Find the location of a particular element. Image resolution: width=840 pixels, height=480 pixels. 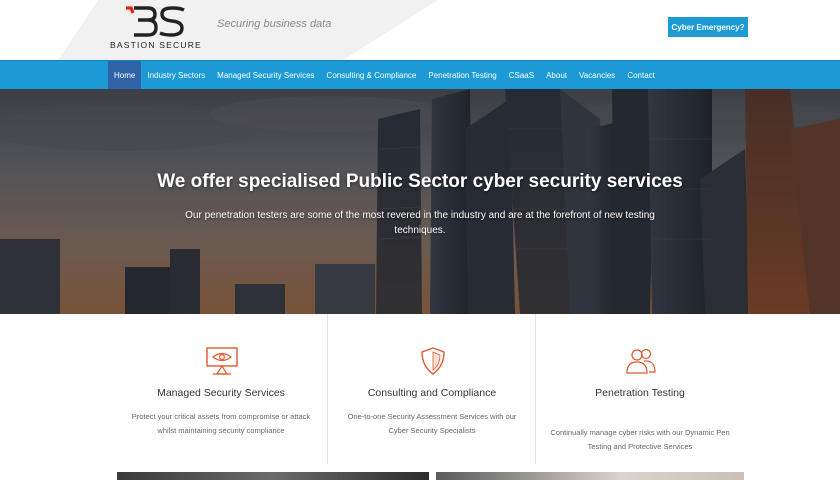

feature-image-right is located at coordinates (590, 476).